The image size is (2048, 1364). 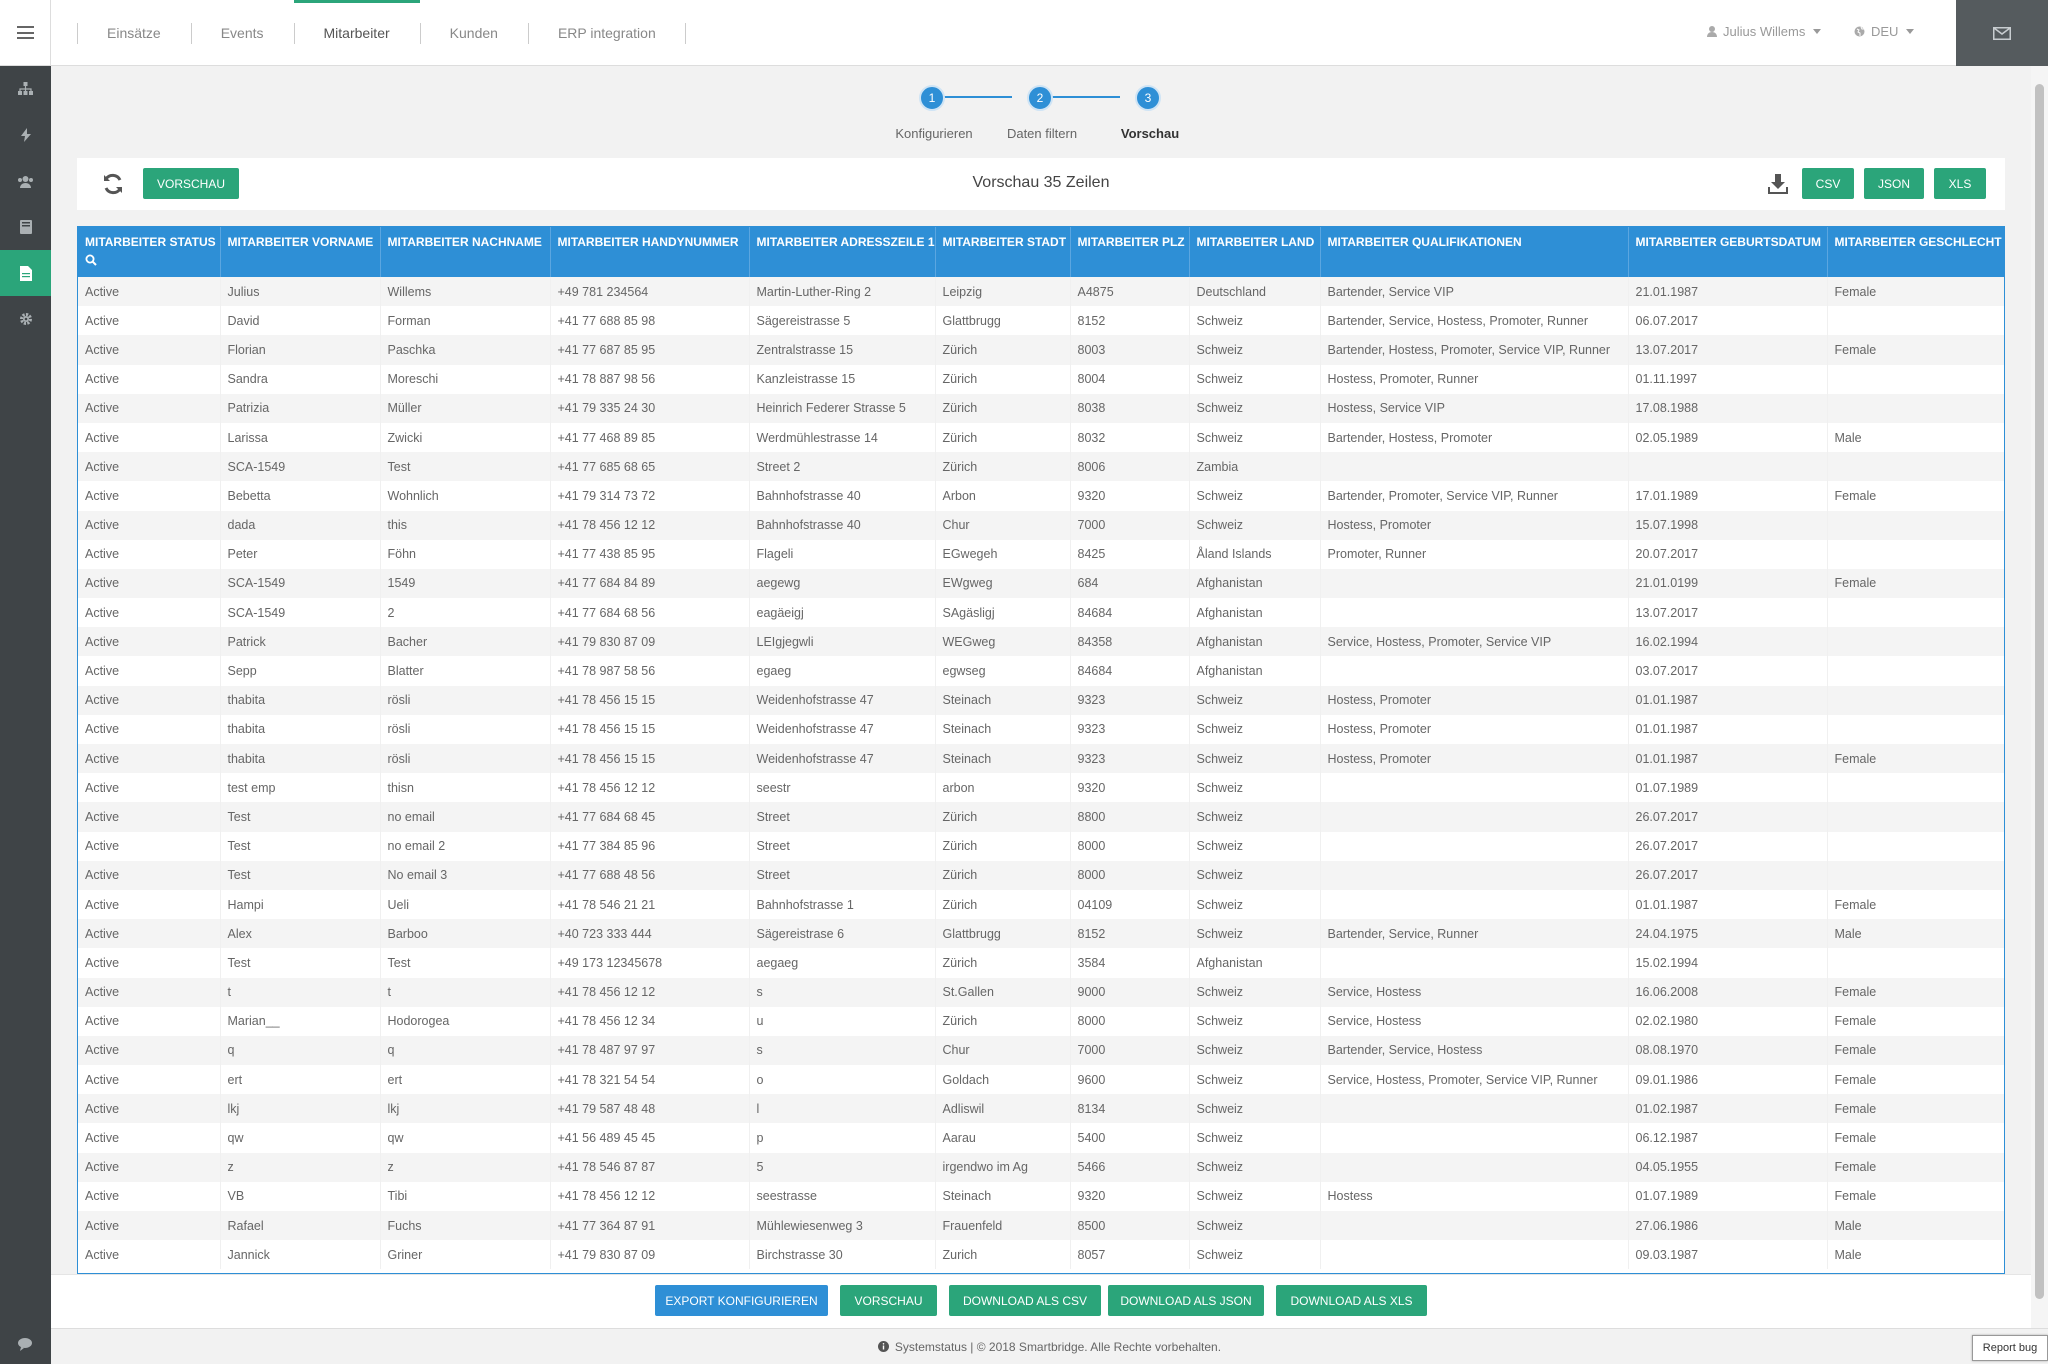 I want to click on sidebar-item-settings, so click(x=25, y=319).